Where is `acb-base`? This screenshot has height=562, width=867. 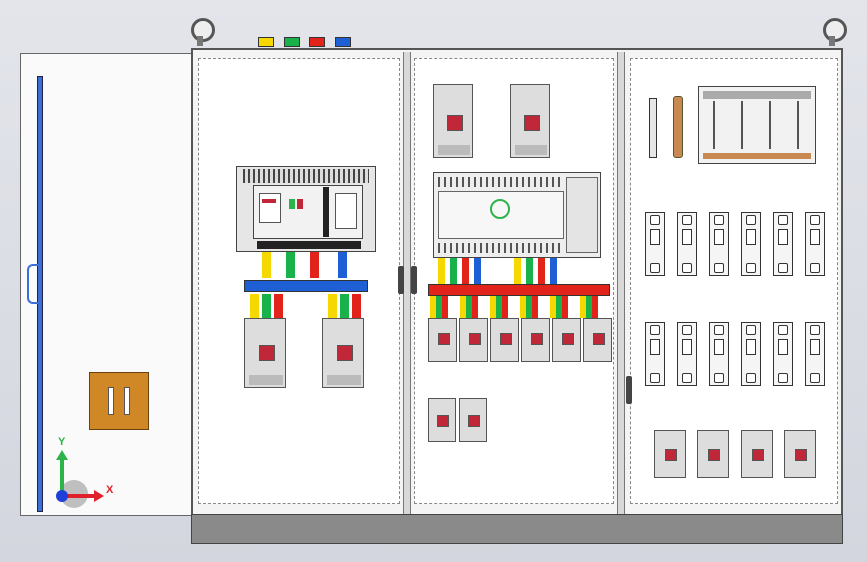 acb-base is located at coordinates (309, 245).